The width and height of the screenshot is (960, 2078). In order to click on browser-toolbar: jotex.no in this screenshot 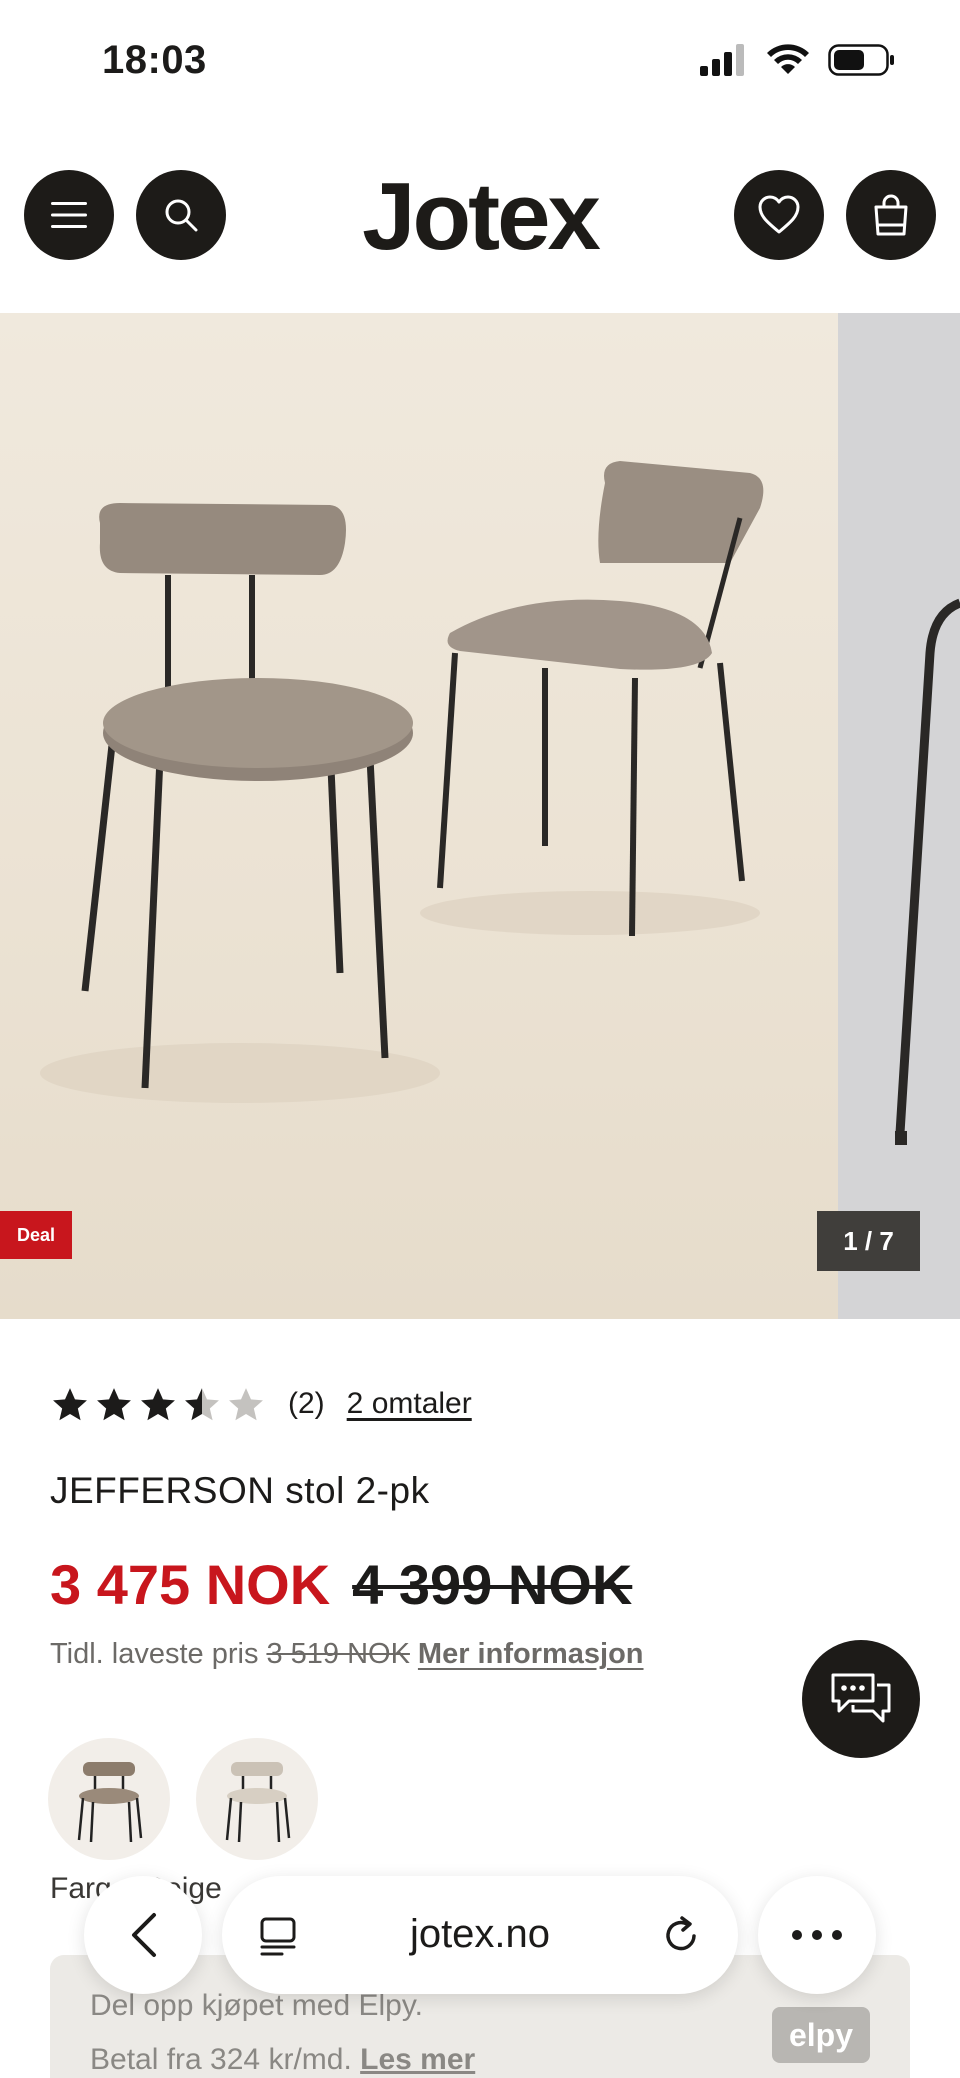, I will do `click(480, 1936)`.